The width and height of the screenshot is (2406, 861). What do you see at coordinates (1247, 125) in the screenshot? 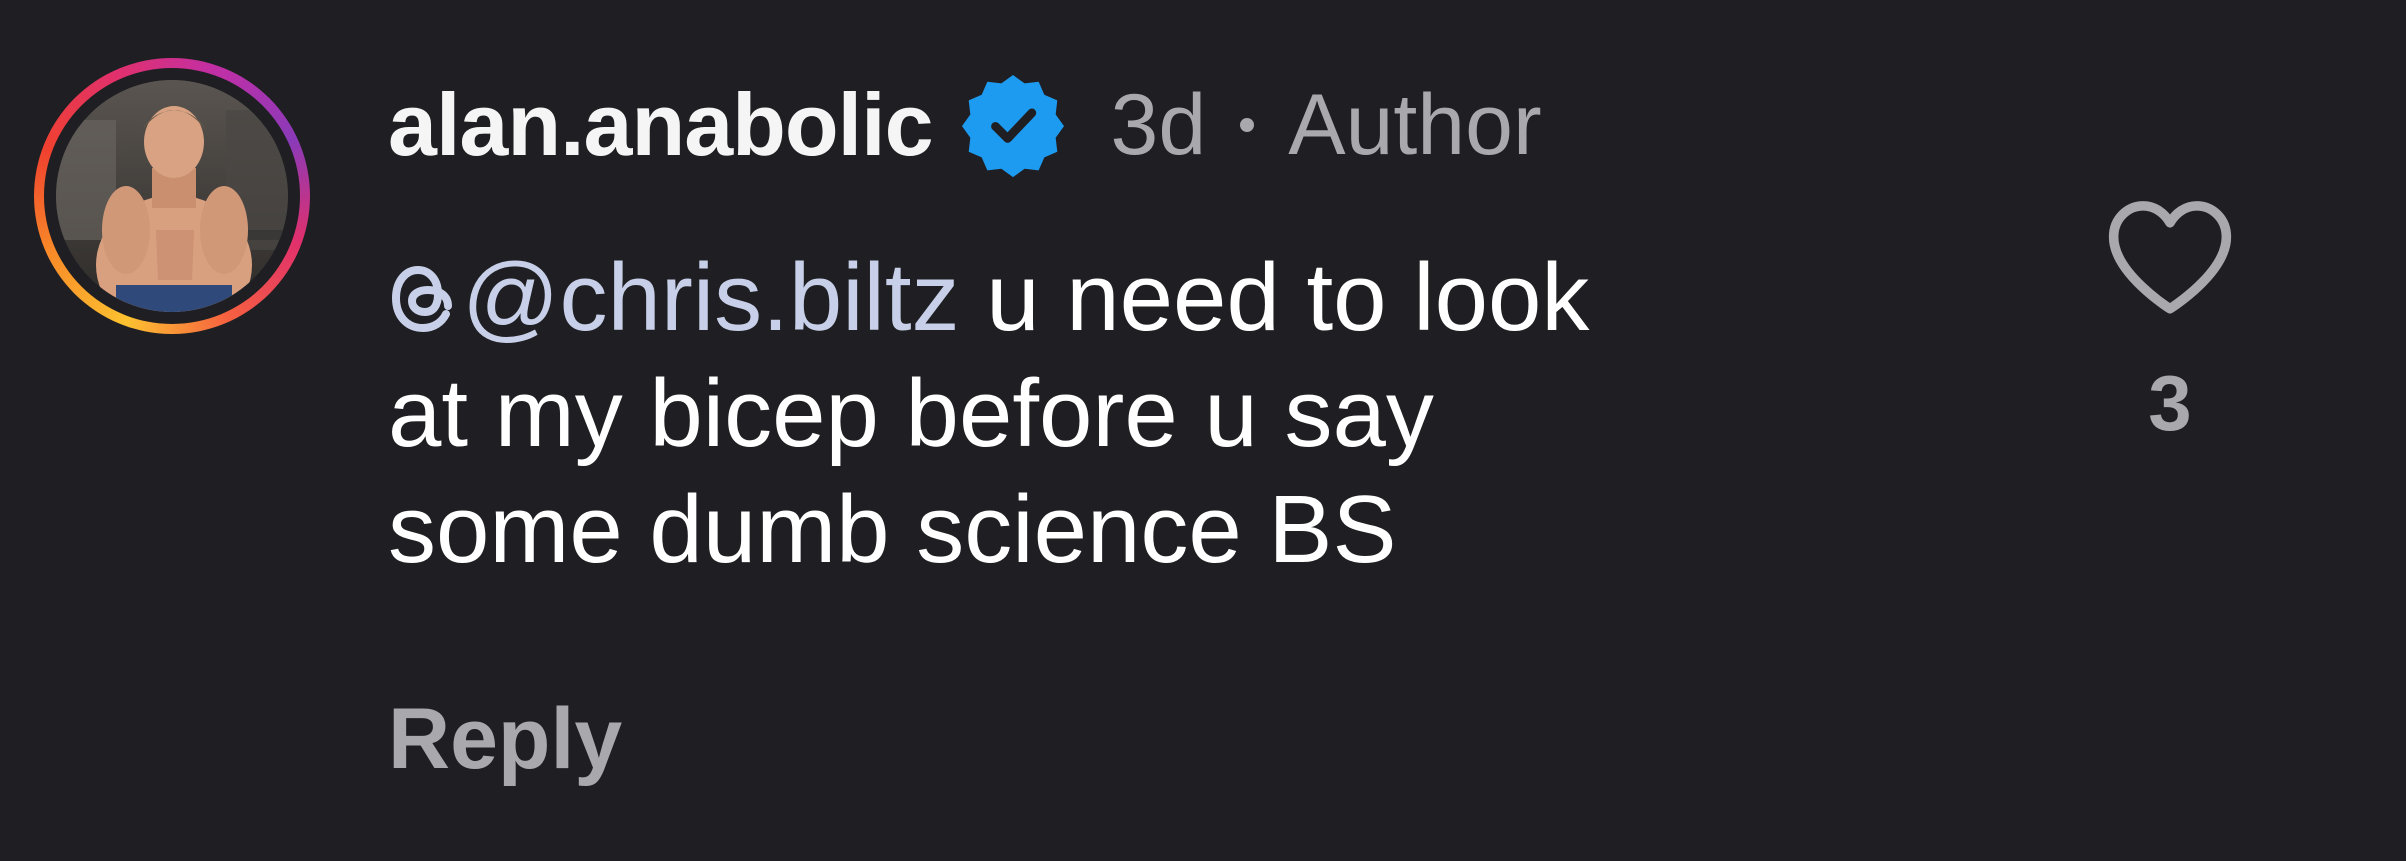
I see `separator-dot` at bounding box center [1247, 125].